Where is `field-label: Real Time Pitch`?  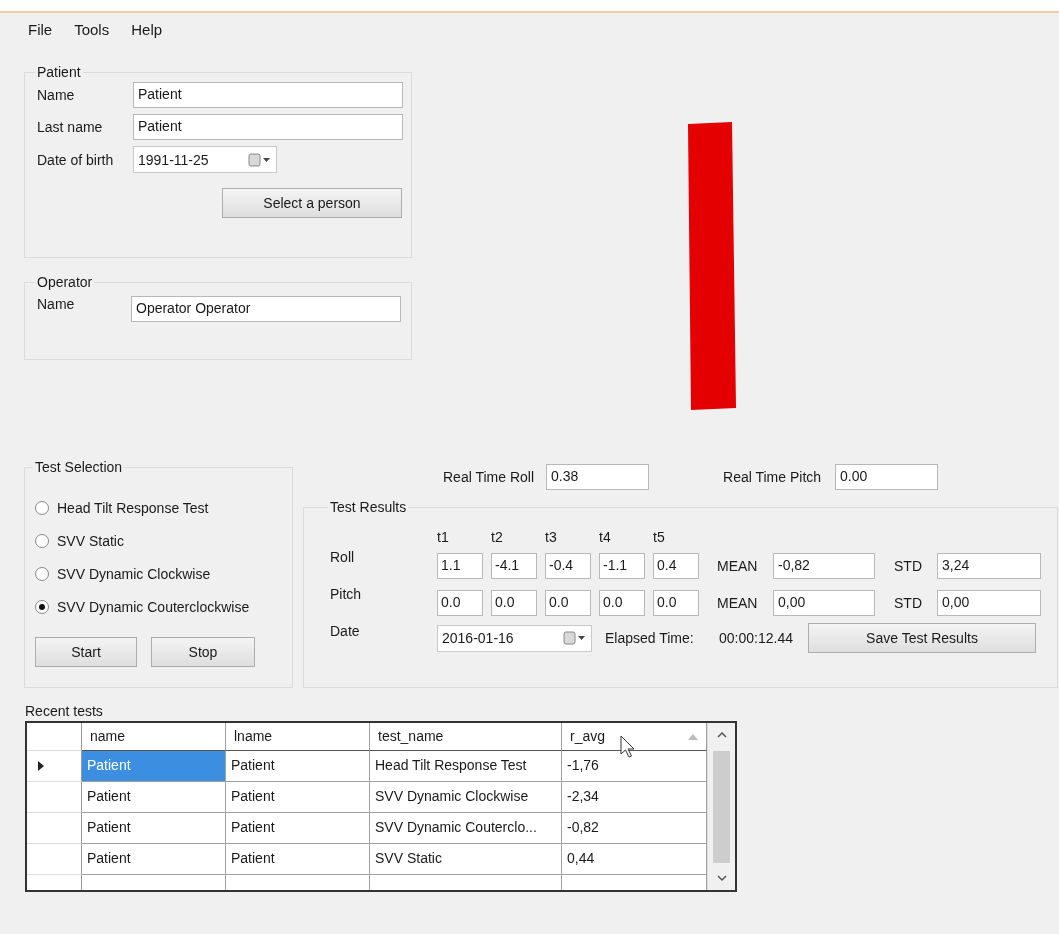 field-label: Real Time Pitch is located at coordinates (772, 477).